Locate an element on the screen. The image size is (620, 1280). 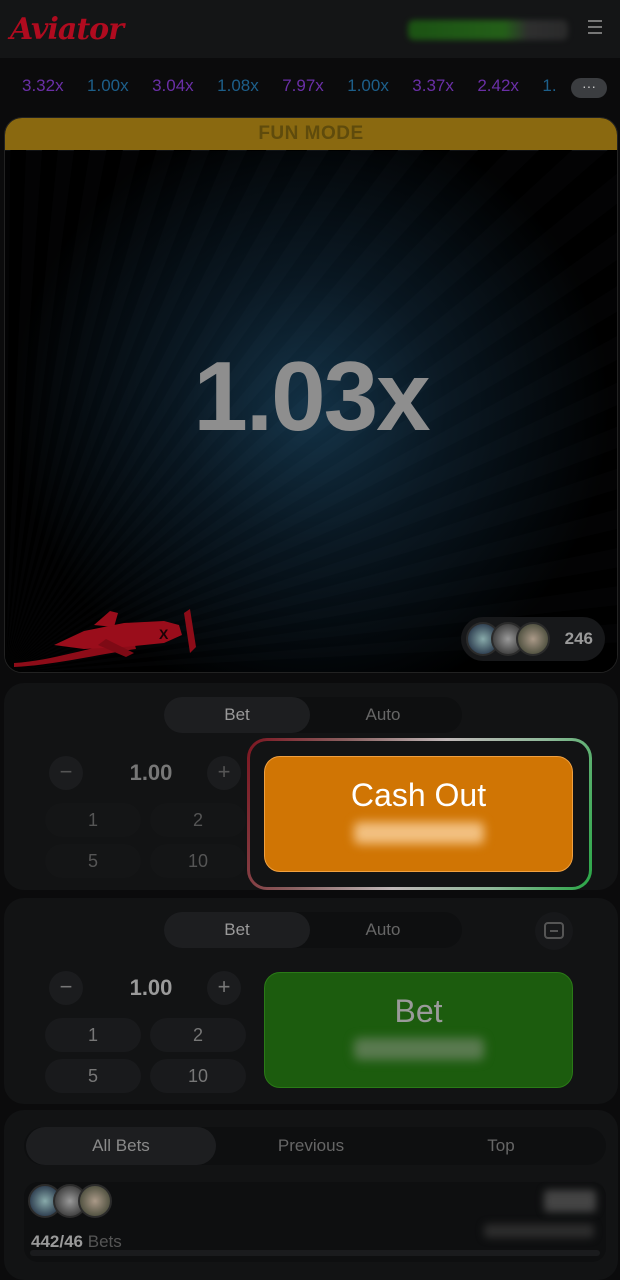
history-item: 2.42x is located at coordinates (498, 85).